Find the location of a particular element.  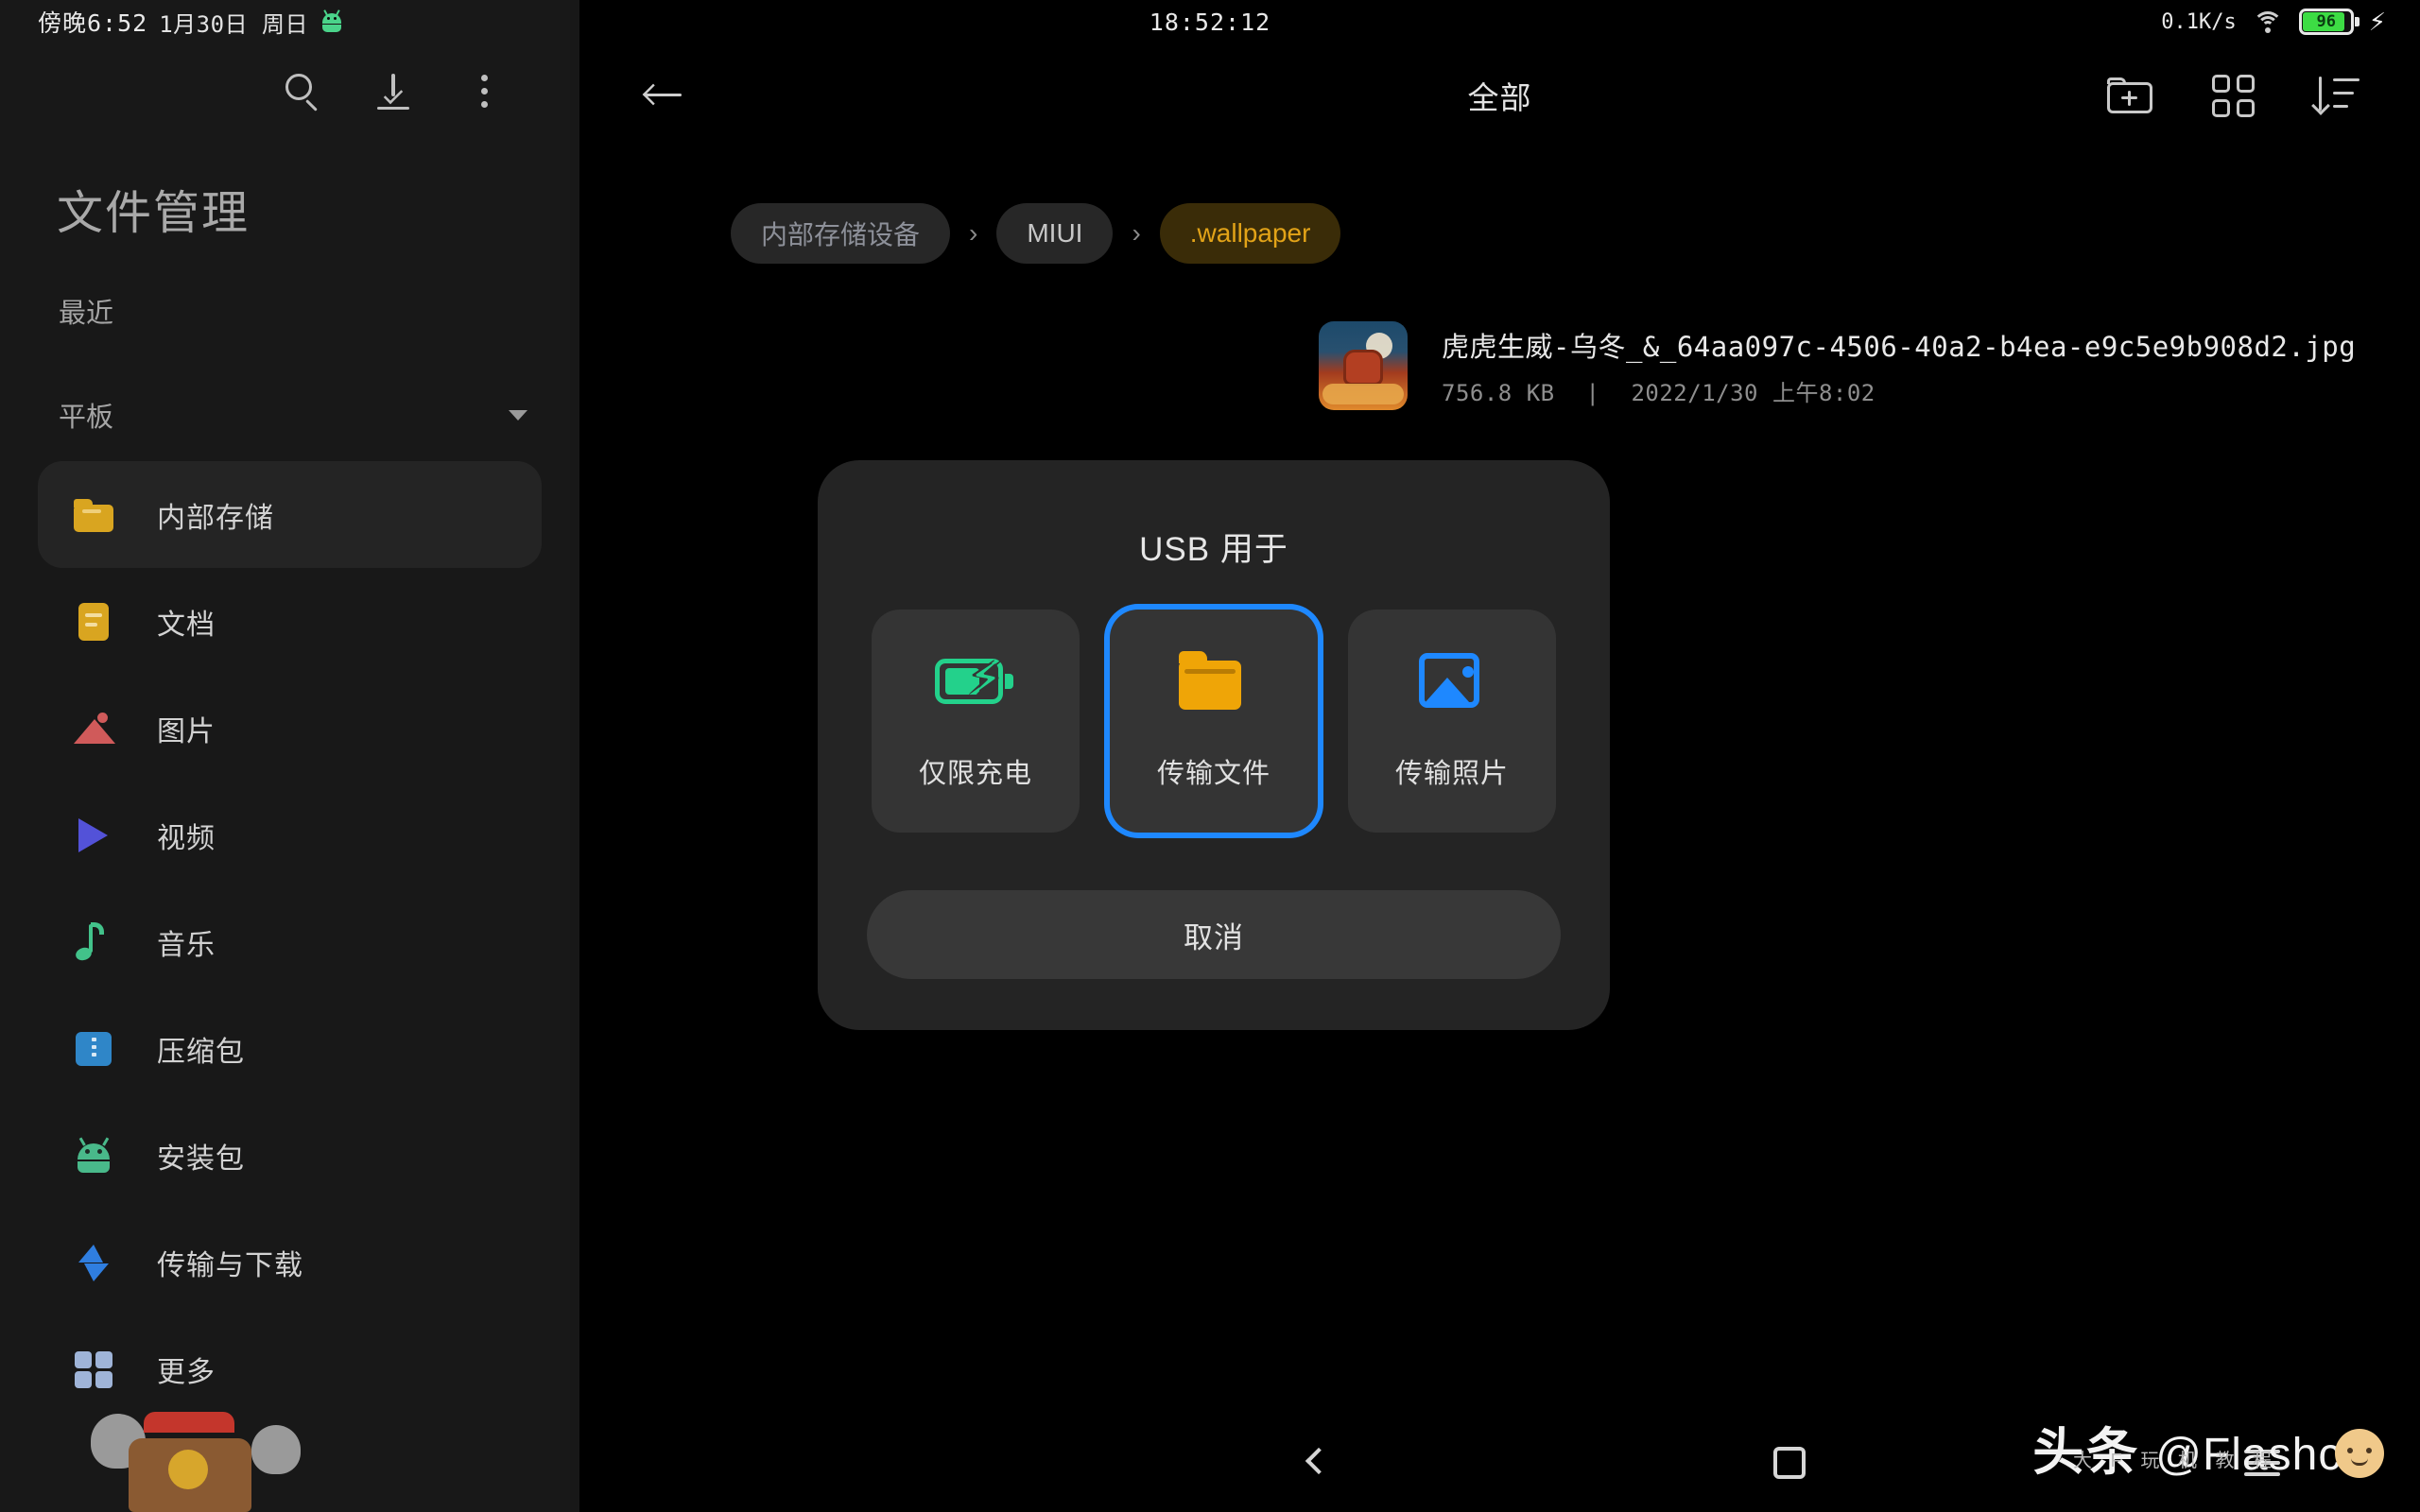

video-play-icon is located at coordinates (93, 835).